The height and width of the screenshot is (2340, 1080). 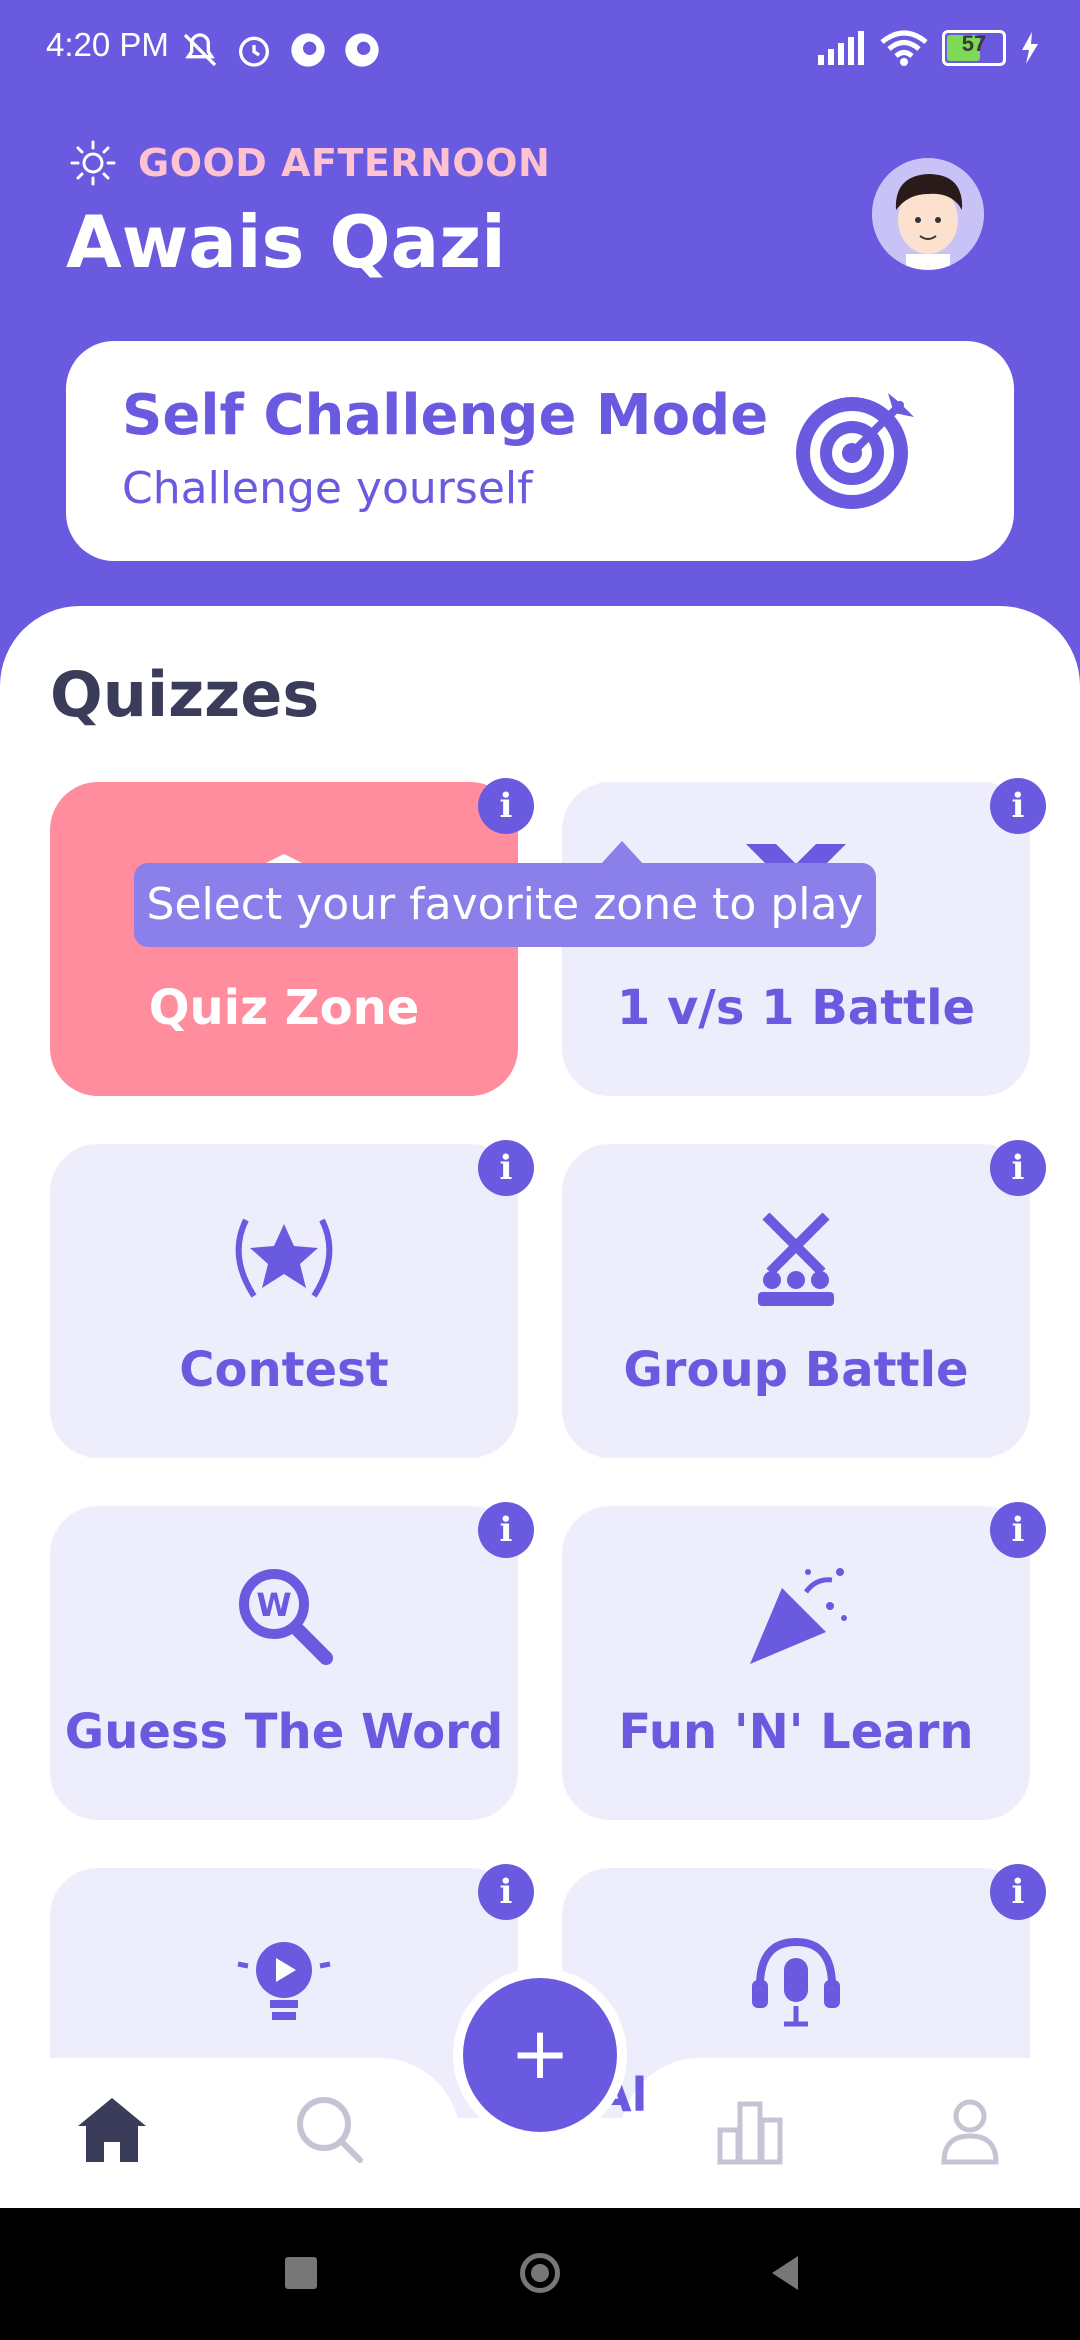 I want to click on home-circle-icon, so click(x=540, y=2273).